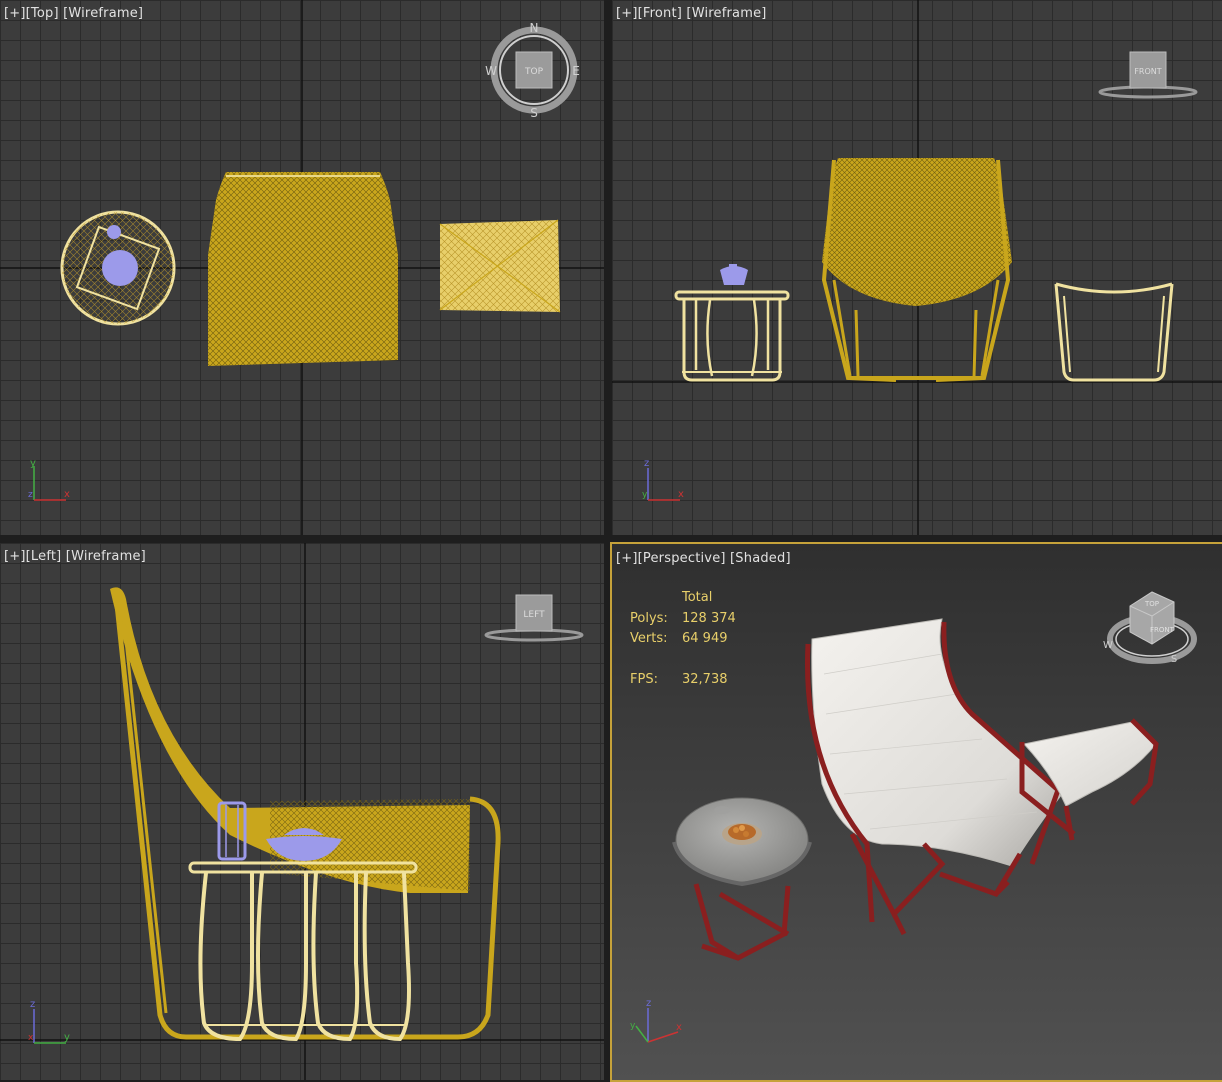 This screenshot has width=1222, height=1082. I want to click on axis-tripod: z x y, so click(663, 479).